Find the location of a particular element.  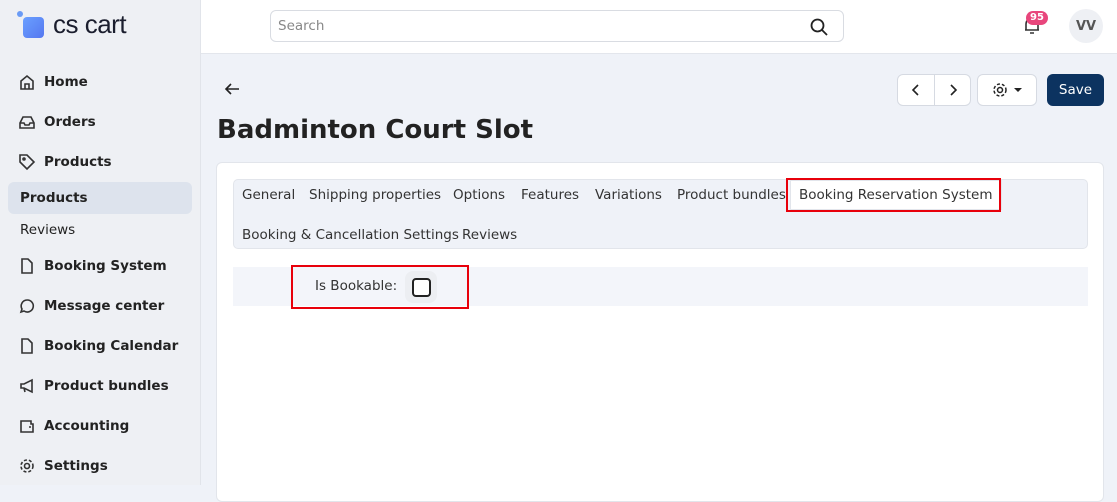

home-icon is located at coordinates (27, 82).